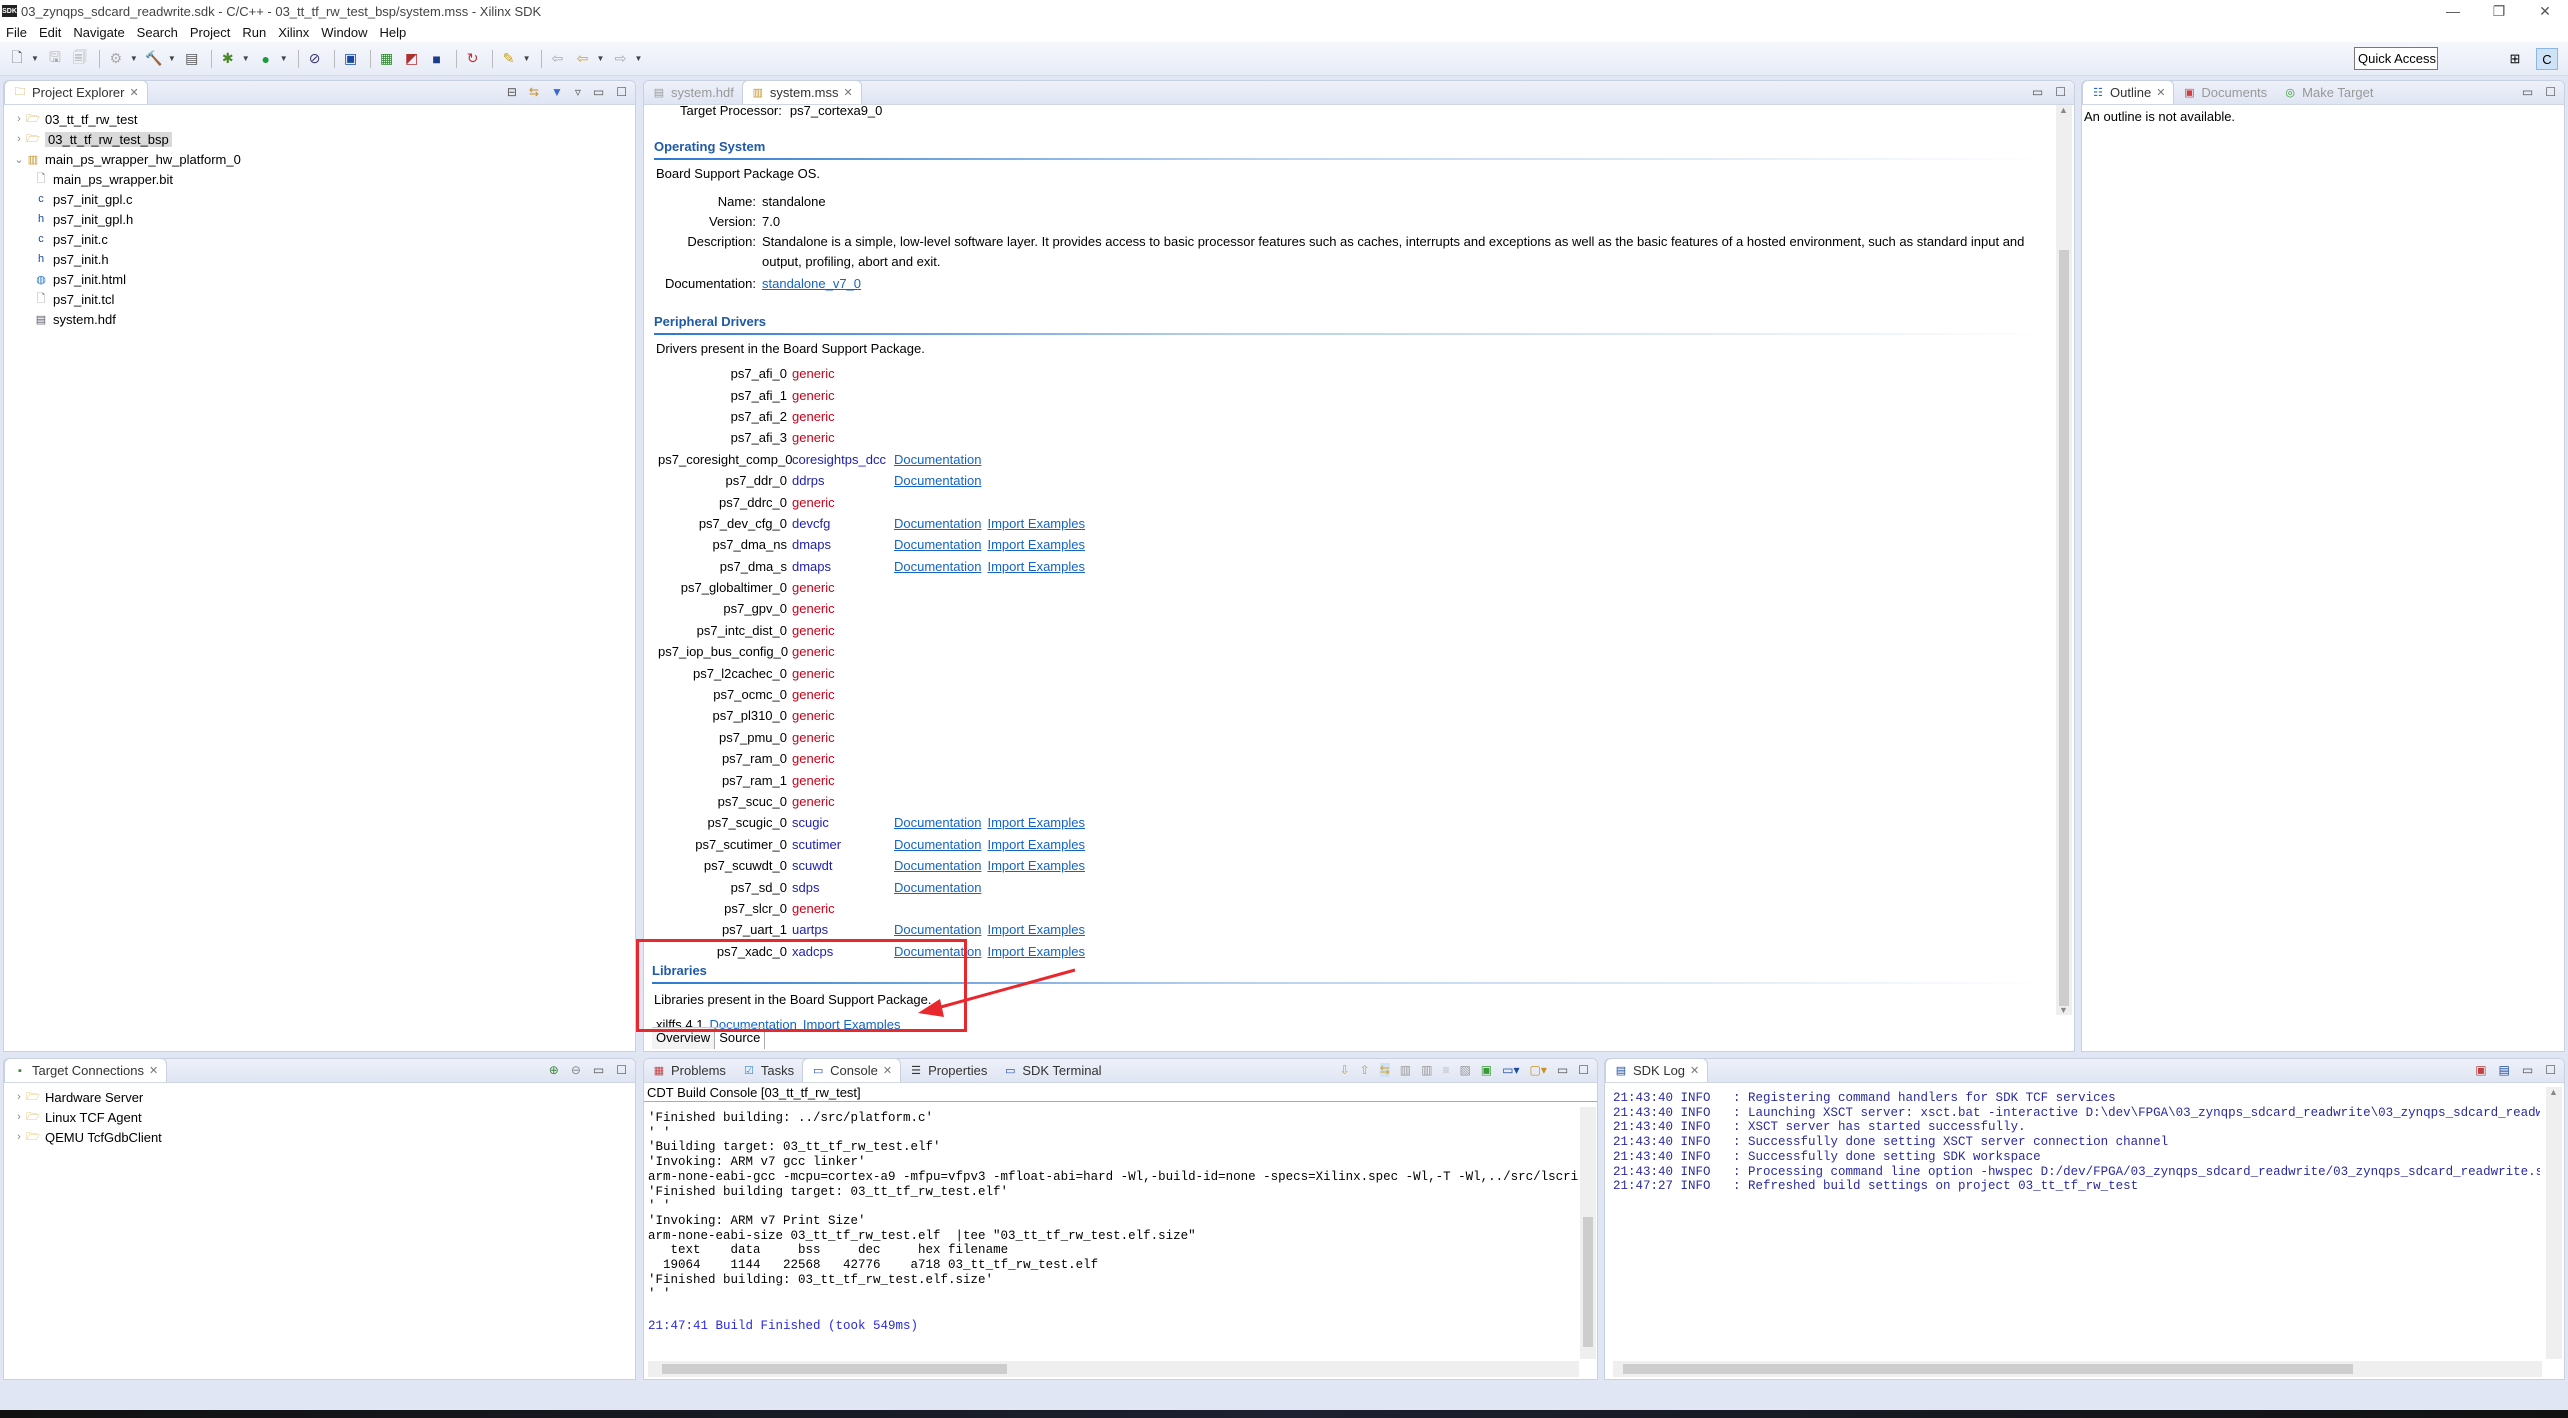  Describe the element at coordinates (210, 32) in the screenshot. I see `menu-project: Project` at that location.